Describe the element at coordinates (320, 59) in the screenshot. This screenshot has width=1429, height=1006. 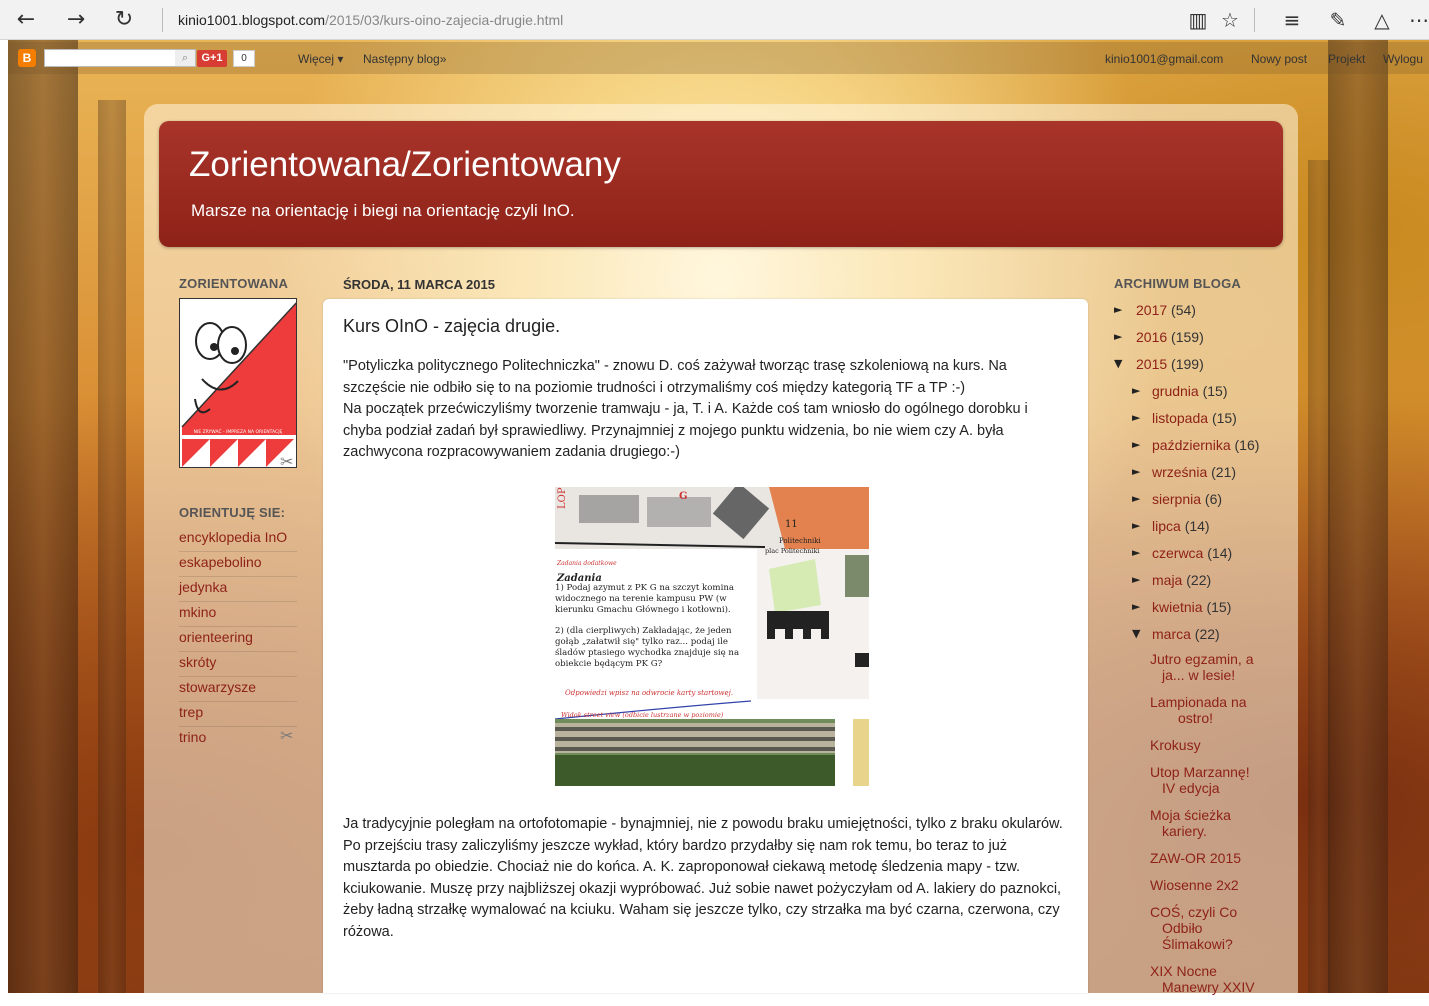
I see `more-menu: Więcej ▾` at that location.